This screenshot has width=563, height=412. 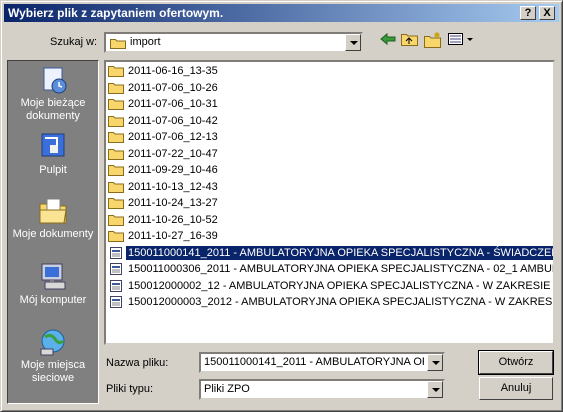 I want to click on place-label: Pulpit, so click(x=53, y=170).